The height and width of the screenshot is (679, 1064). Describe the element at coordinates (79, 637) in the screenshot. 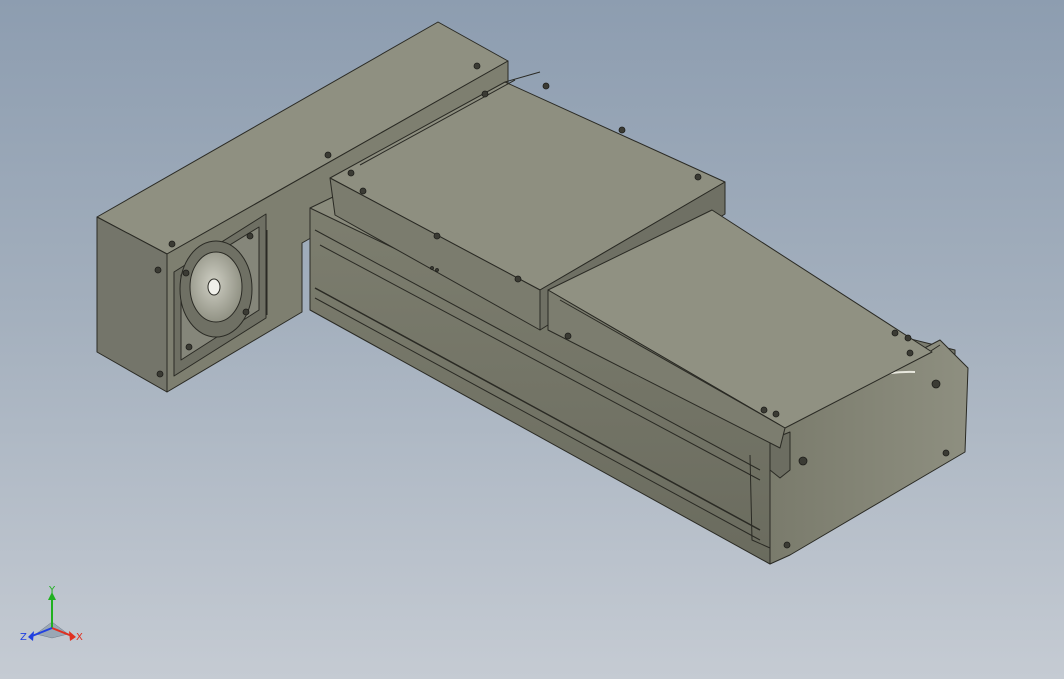

I see `triad-x-label: X` at that location.